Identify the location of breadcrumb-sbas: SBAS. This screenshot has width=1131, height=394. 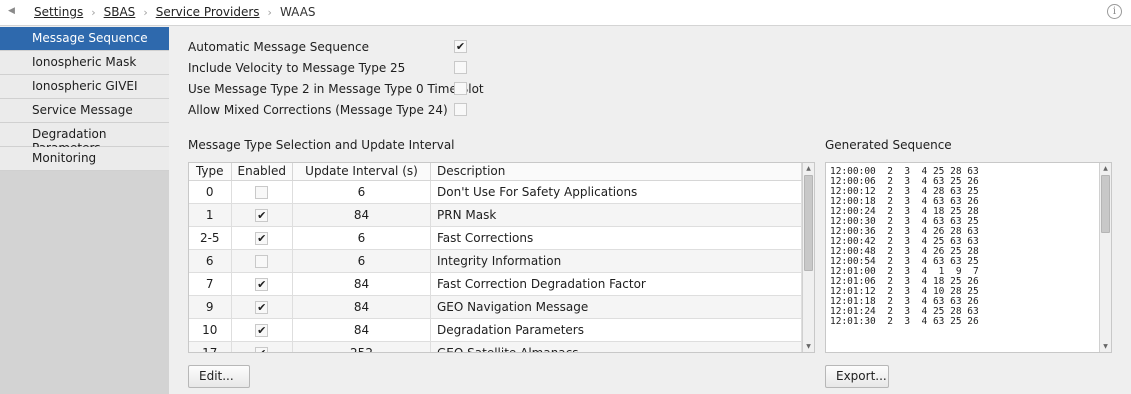
(120, 12).